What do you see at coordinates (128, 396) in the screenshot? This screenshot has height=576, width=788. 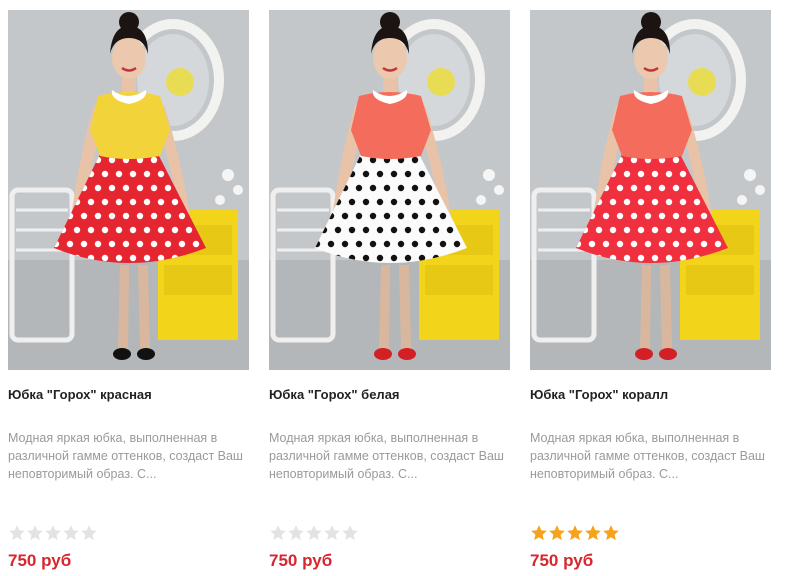 I see `product-title: Юбка "Горох" красная` at bounding box center [128, 396].